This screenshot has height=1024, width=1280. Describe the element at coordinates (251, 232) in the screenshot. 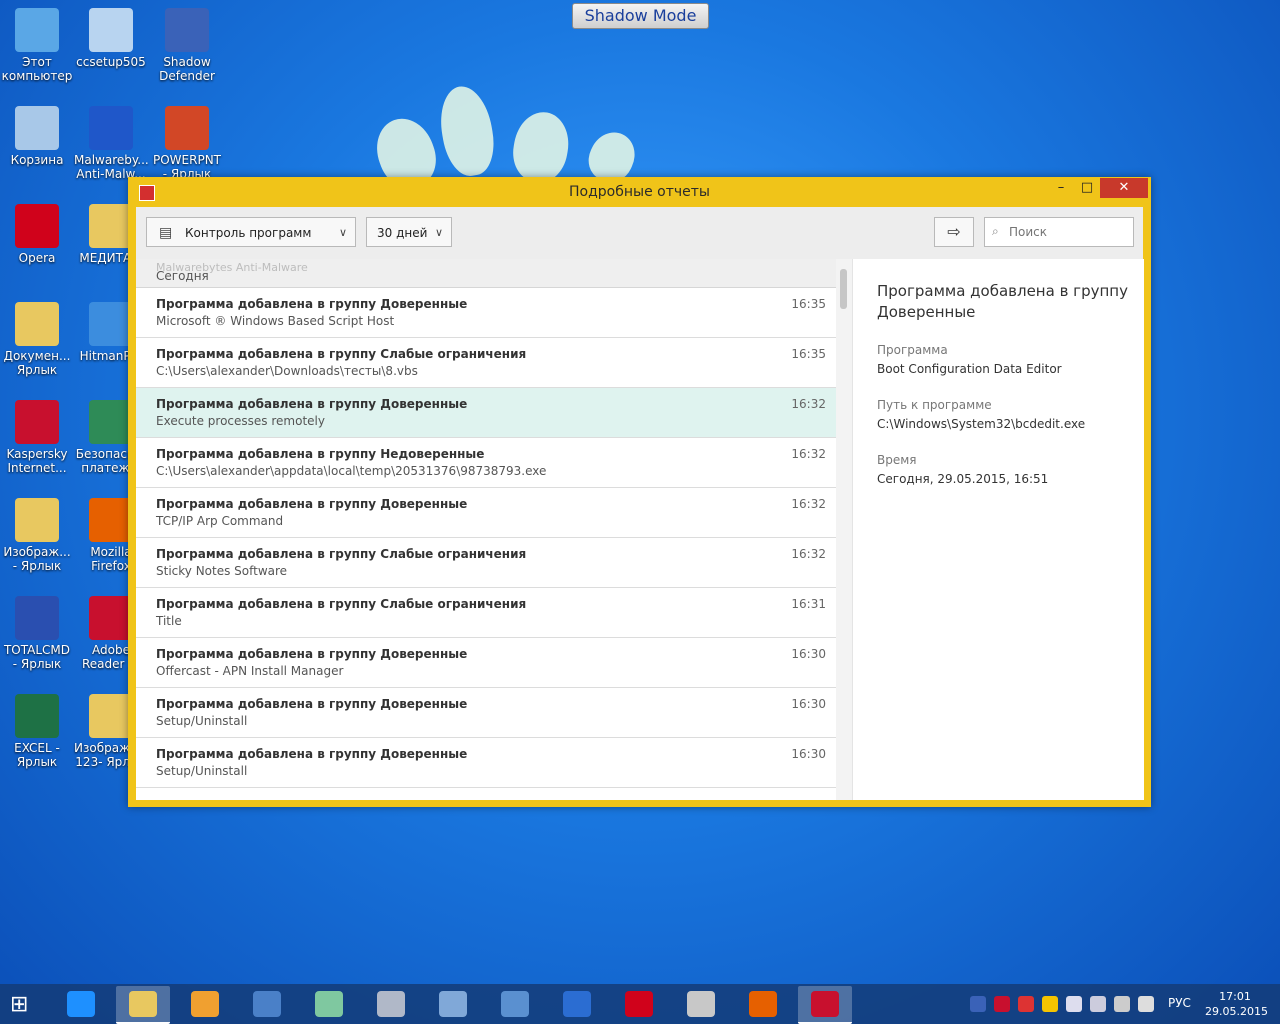

I see `filter-dropdown: ▤ Контроль программ ∨` at that location.